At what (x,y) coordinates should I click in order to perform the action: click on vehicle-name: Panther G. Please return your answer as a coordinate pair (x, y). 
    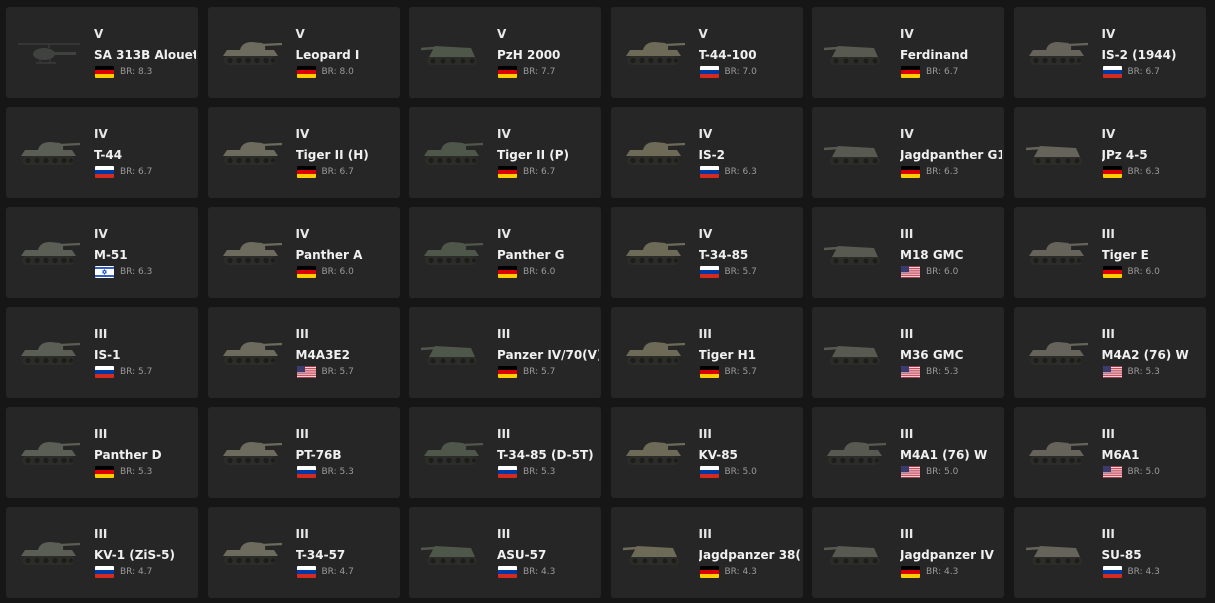
    Looking at the image, I should click on (531, 255).